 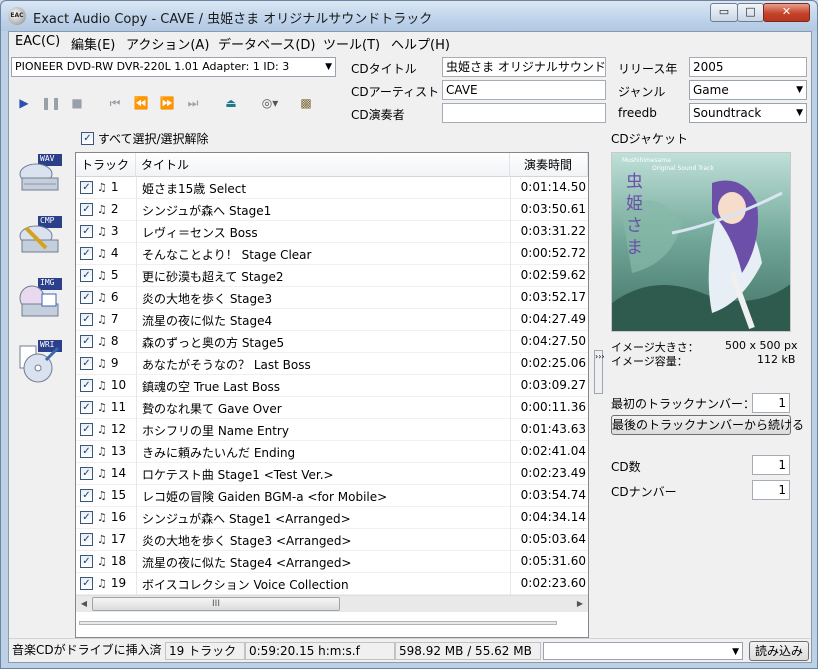 I want to click on table-row: ✓ ♫ 3 レヴィ＝センス Boss 0:03:31.22, so click(x=332, y=232).